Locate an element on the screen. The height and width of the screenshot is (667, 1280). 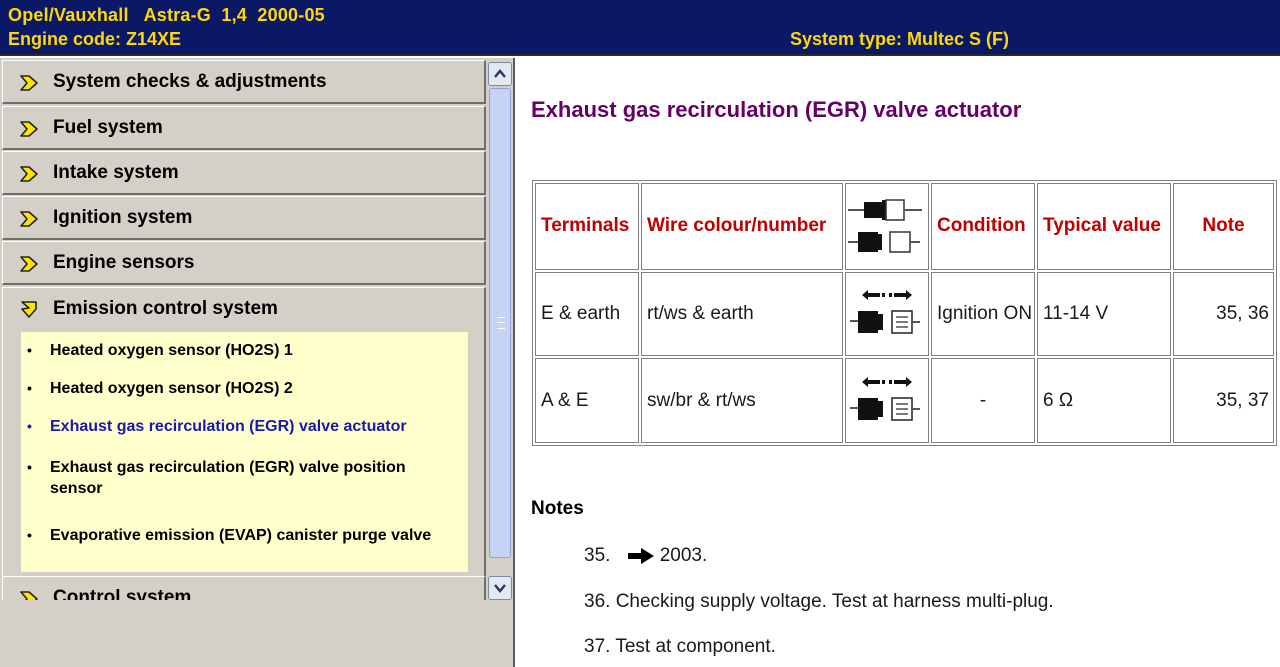
sidebar-item-label: Emission control system is located at coordinates (165, 308).